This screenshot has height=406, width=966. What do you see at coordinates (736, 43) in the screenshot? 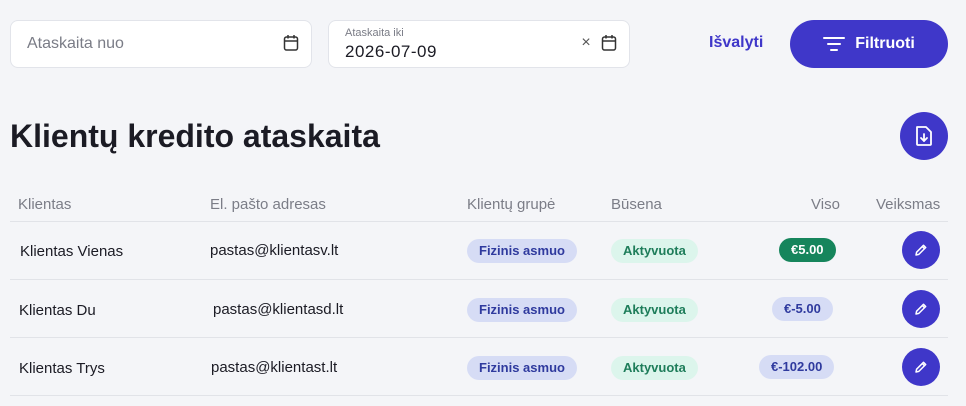
I see `clear-filters-button: Išvalyti` at bounding box center [736, 43].